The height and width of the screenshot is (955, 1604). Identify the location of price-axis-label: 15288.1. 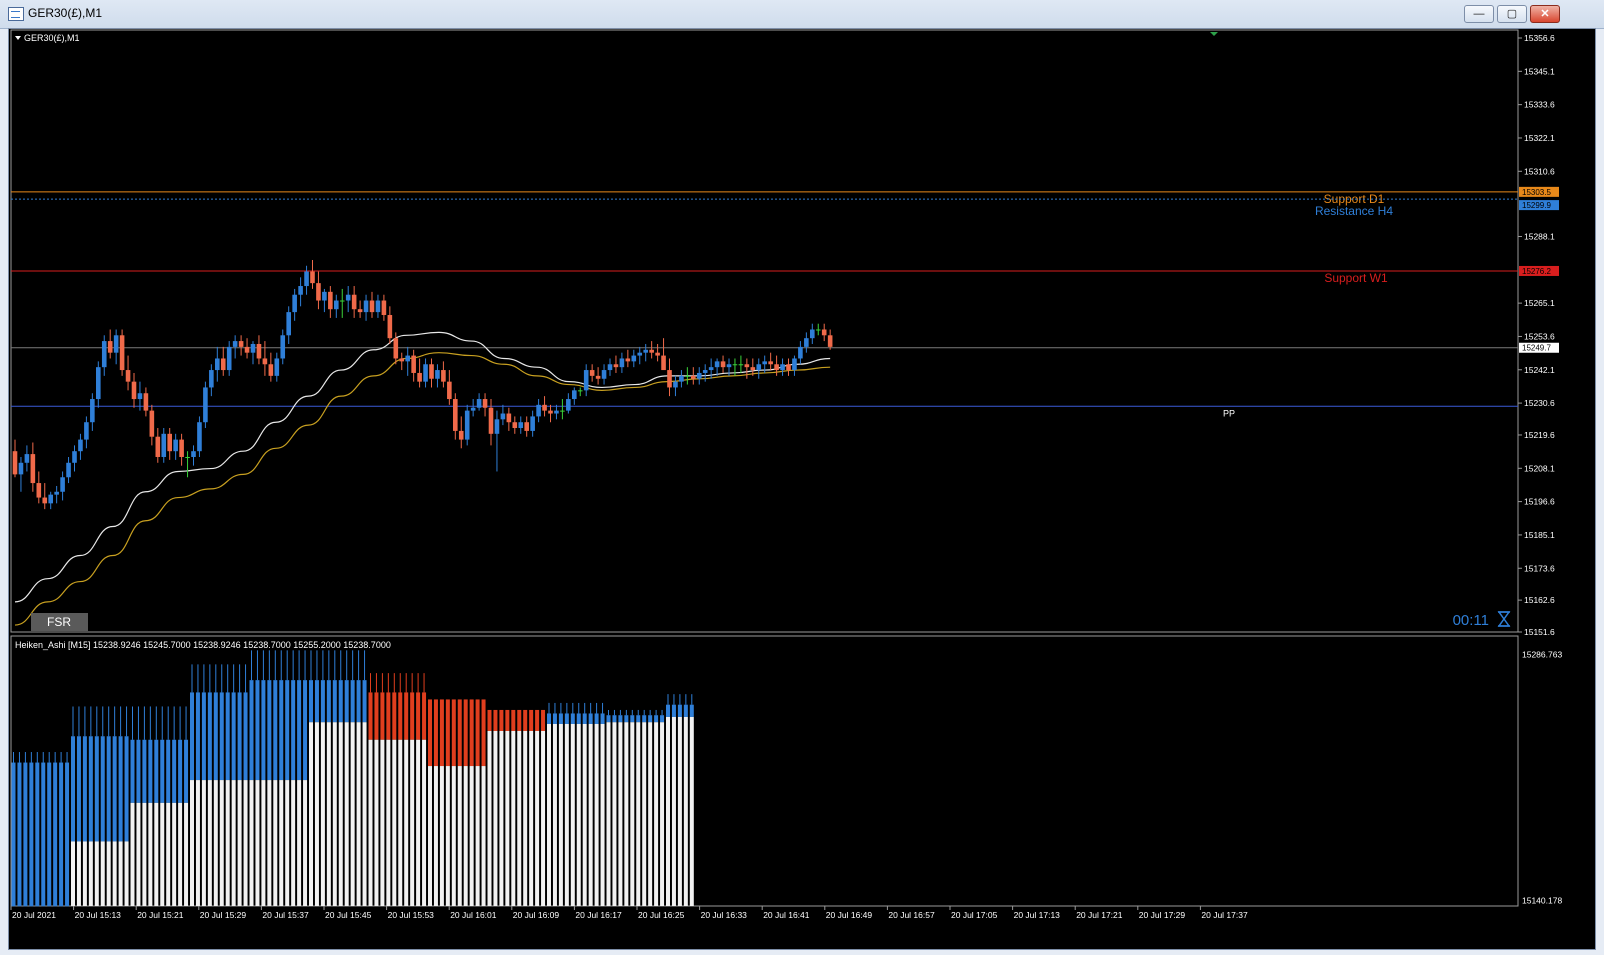
(1539, 236).